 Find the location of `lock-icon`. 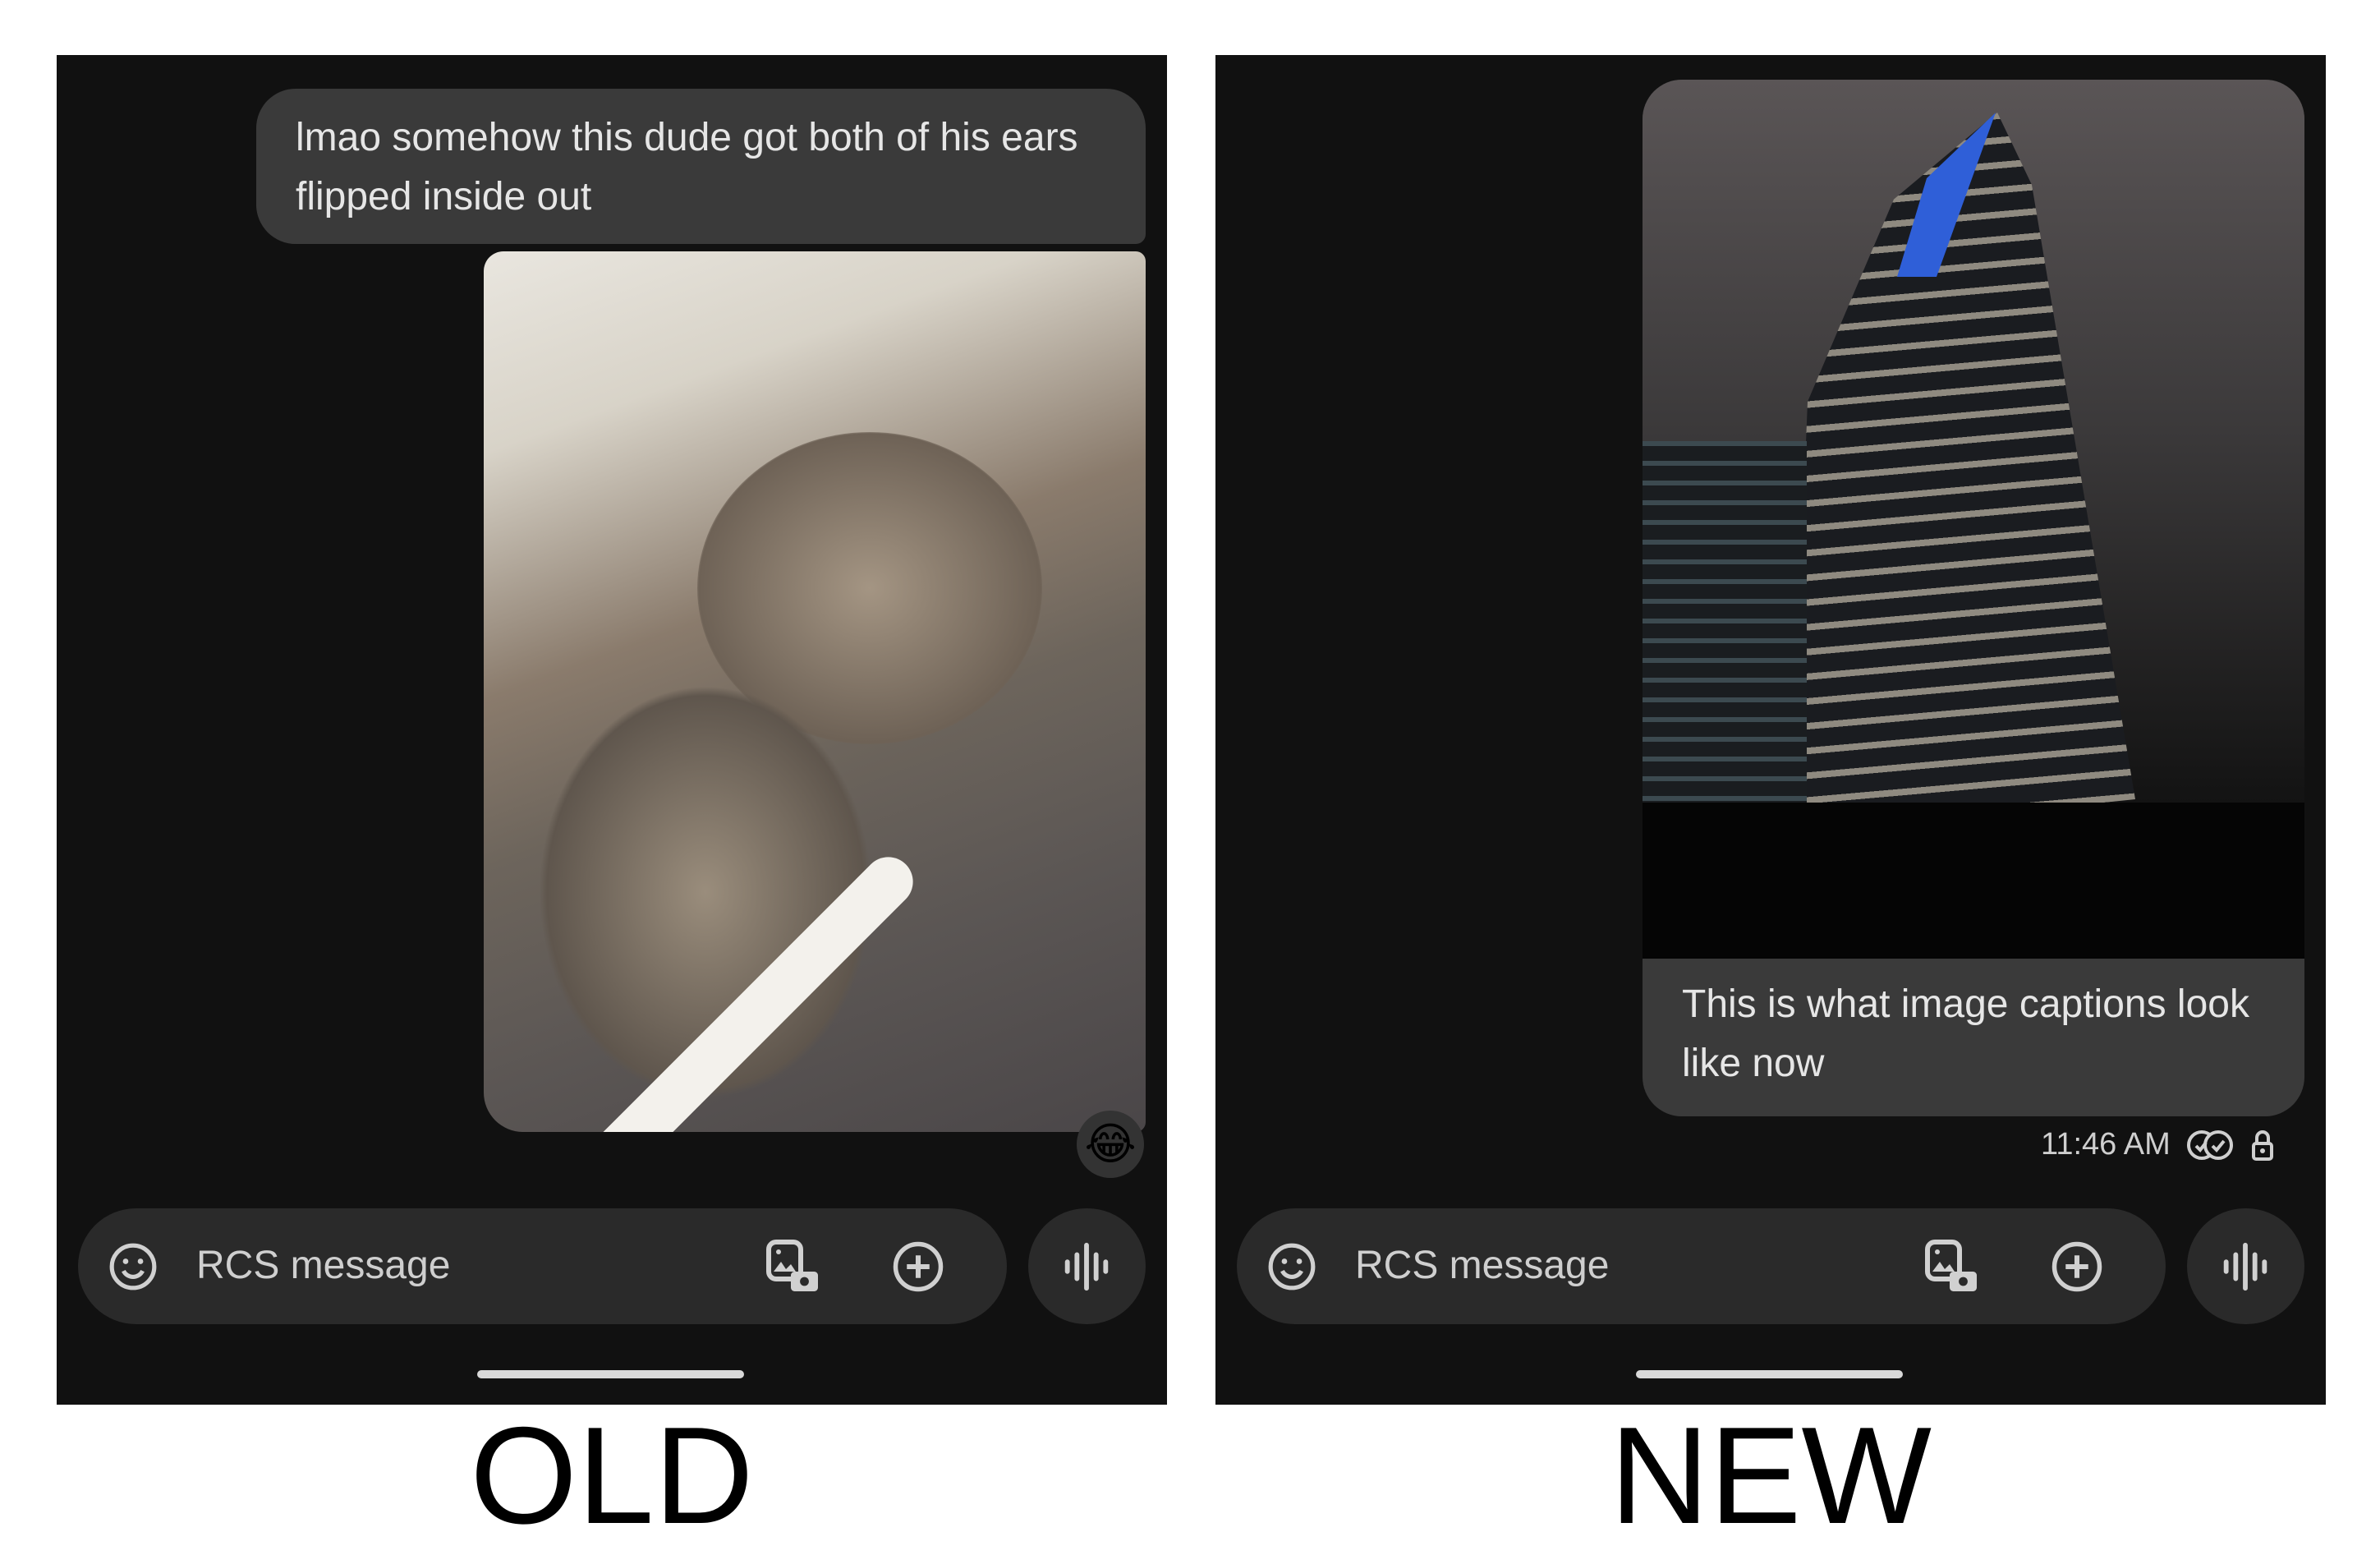

lock-icon is located at coordinates (2262, 1145).